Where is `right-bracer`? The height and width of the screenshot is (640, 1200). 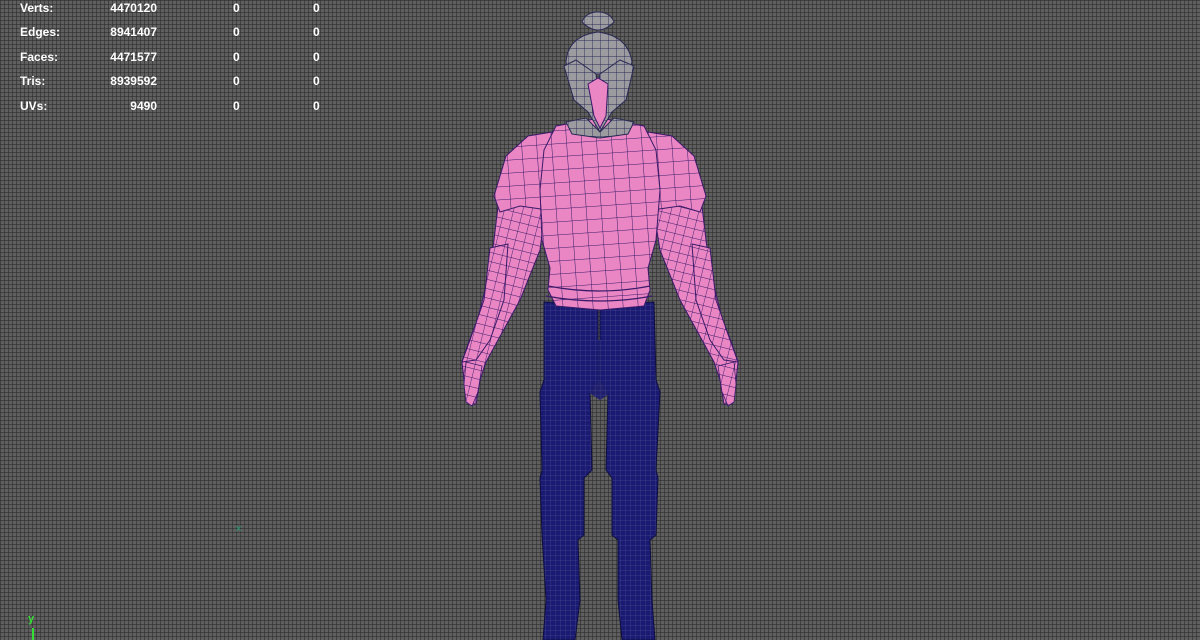
right-bracer is located at coordinates (715, 303).